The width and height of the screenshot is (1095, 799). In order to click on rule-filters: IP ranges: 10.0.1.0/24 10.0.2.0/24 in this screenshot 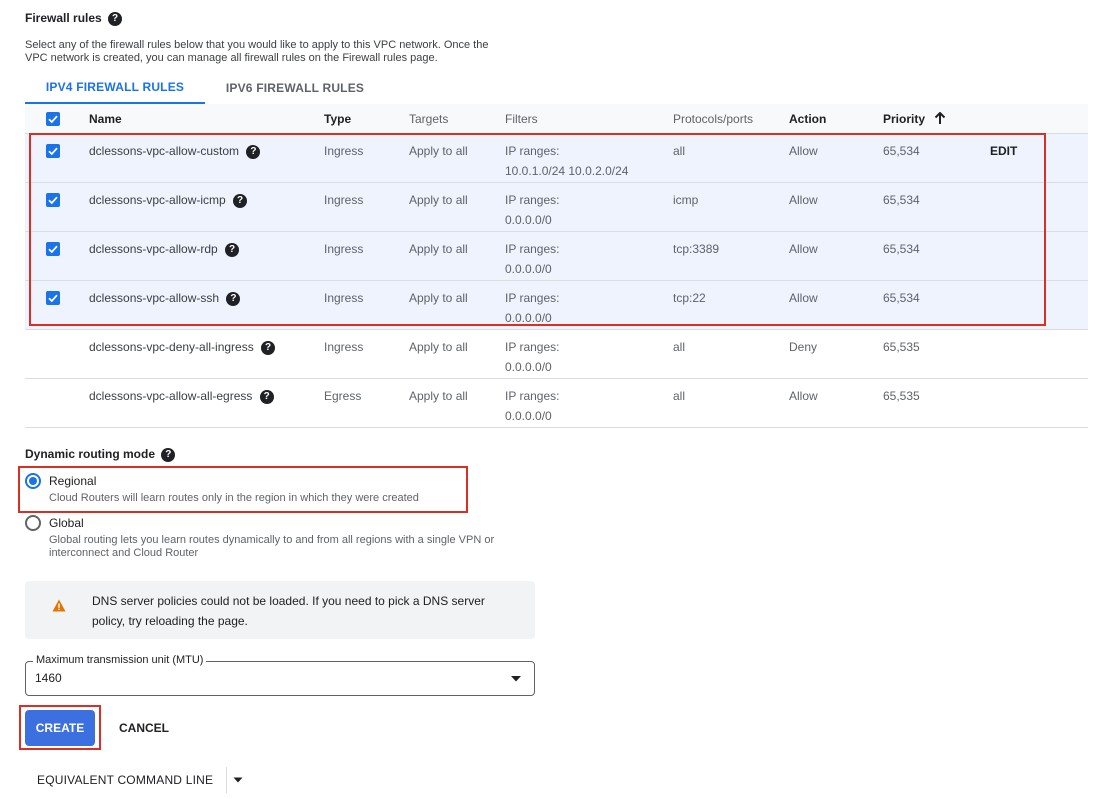, I will do `click(567, 161)`.